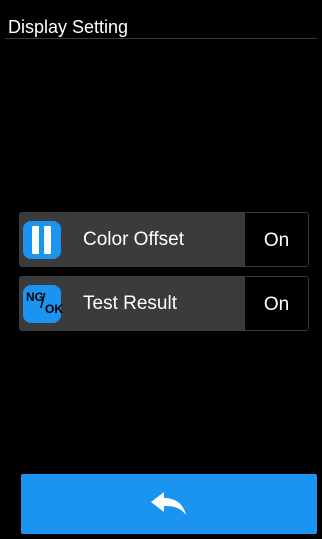 This screenshot has width=322, height=539. I want to click on page-title: Display Setting, so click(68, 27).